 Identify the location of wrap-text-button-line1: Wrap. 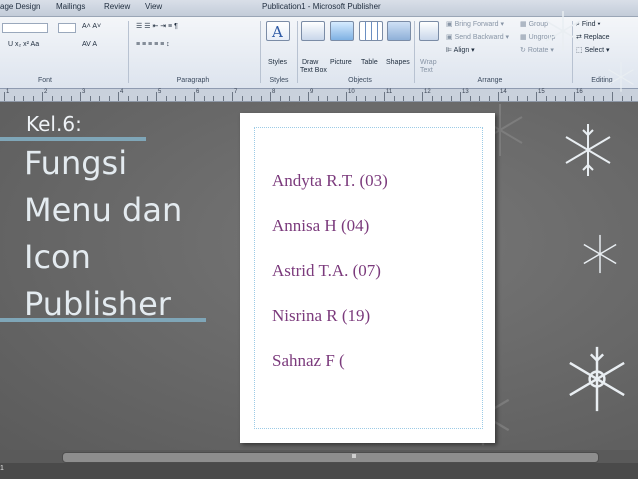
(428, 63).